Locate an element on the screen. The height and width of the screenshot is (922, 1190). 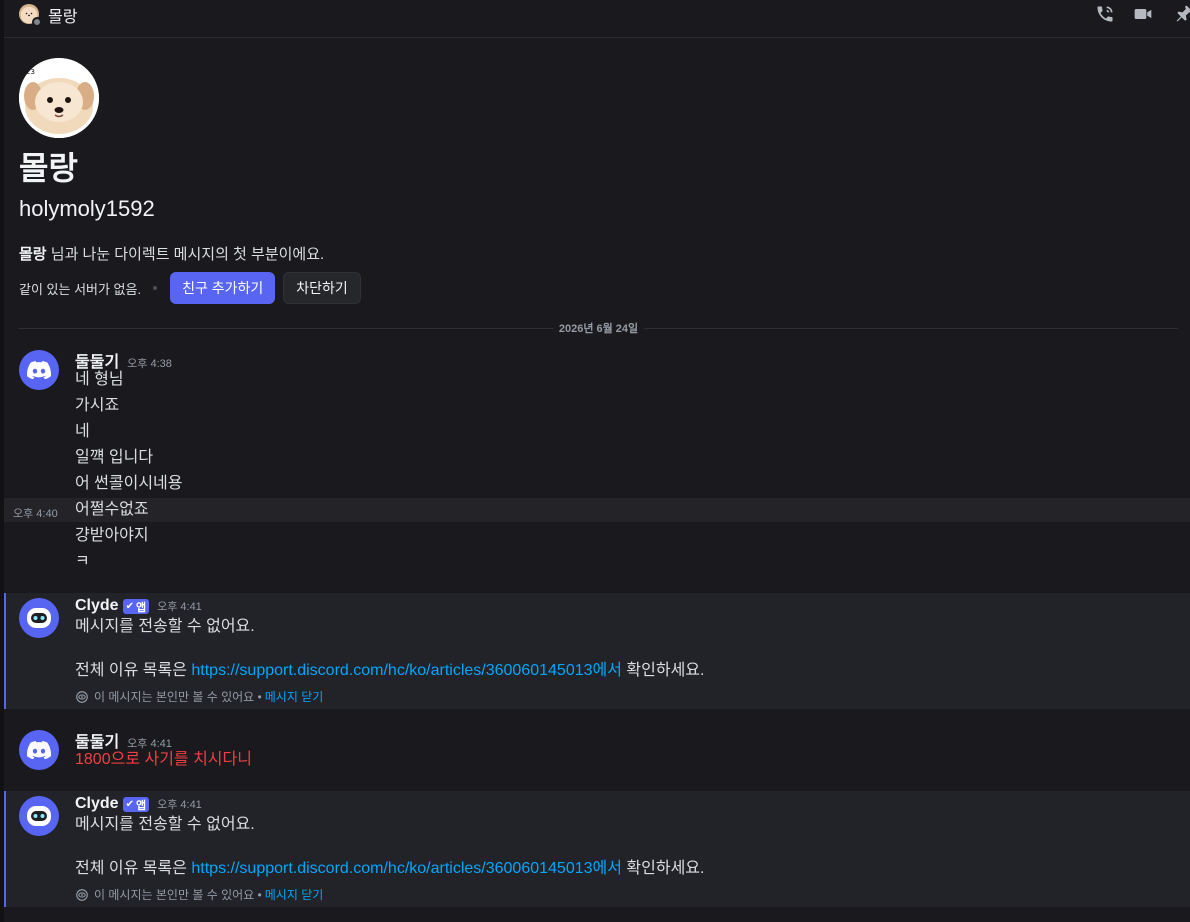
puppy-avatar-image: 23 is located at coordinates (59, 98).